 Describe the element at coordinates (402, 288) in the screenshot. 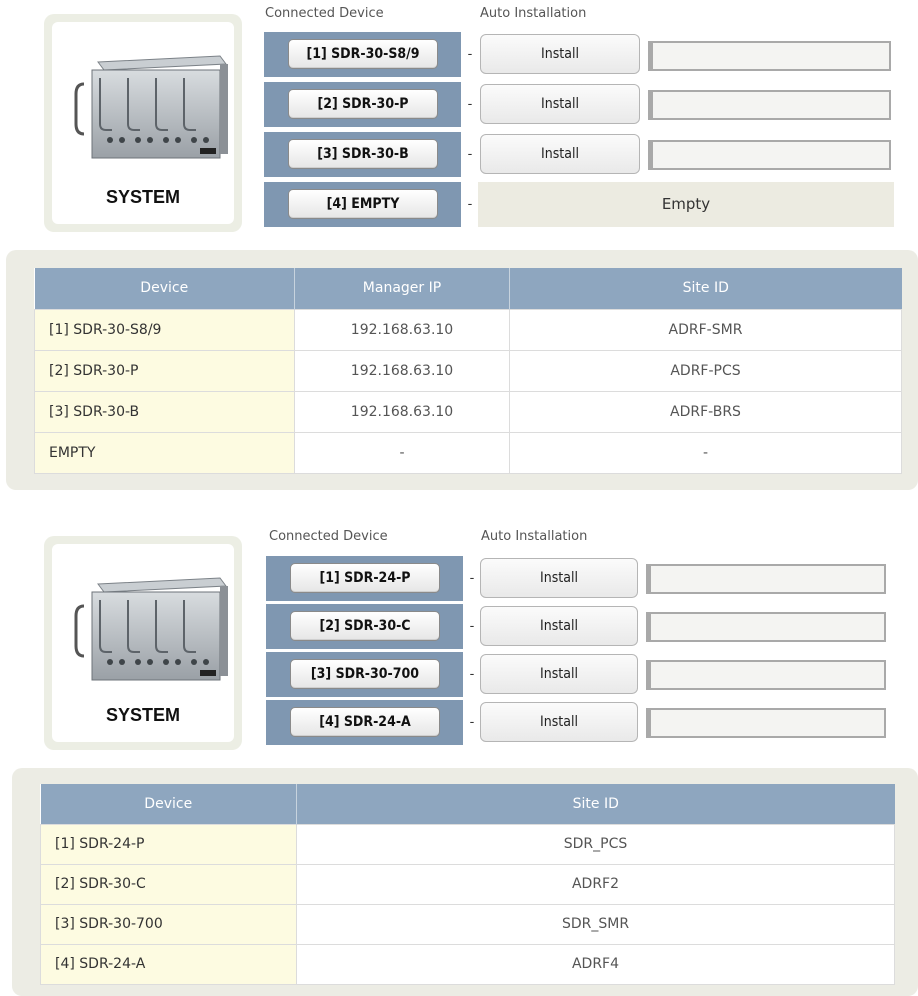

I see `column-header: Manager IP` at that location.